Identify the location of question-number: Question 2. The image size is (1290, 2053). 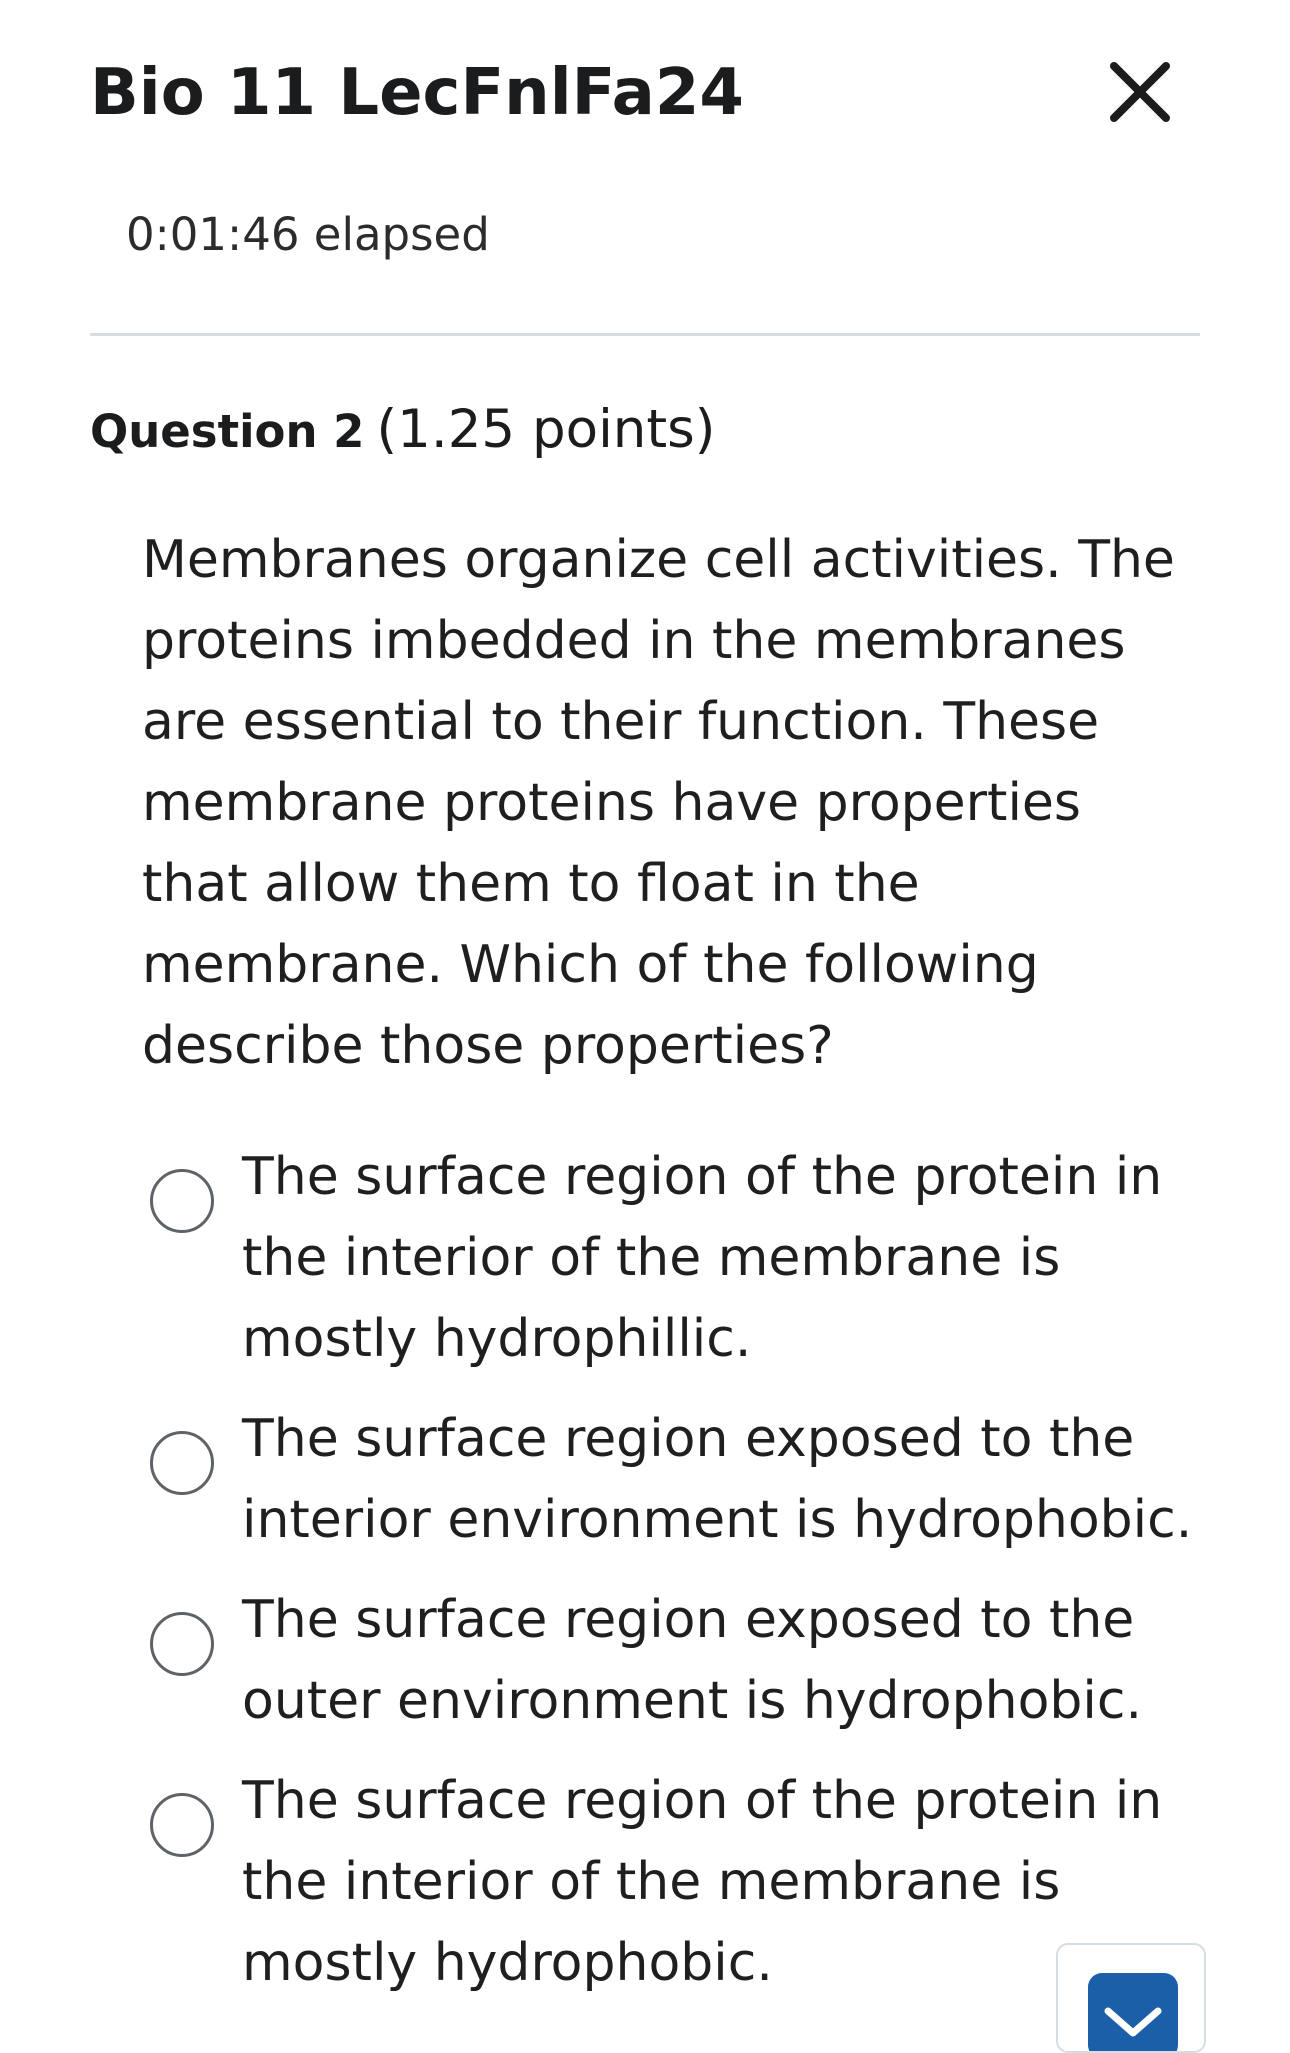
(227, 431).